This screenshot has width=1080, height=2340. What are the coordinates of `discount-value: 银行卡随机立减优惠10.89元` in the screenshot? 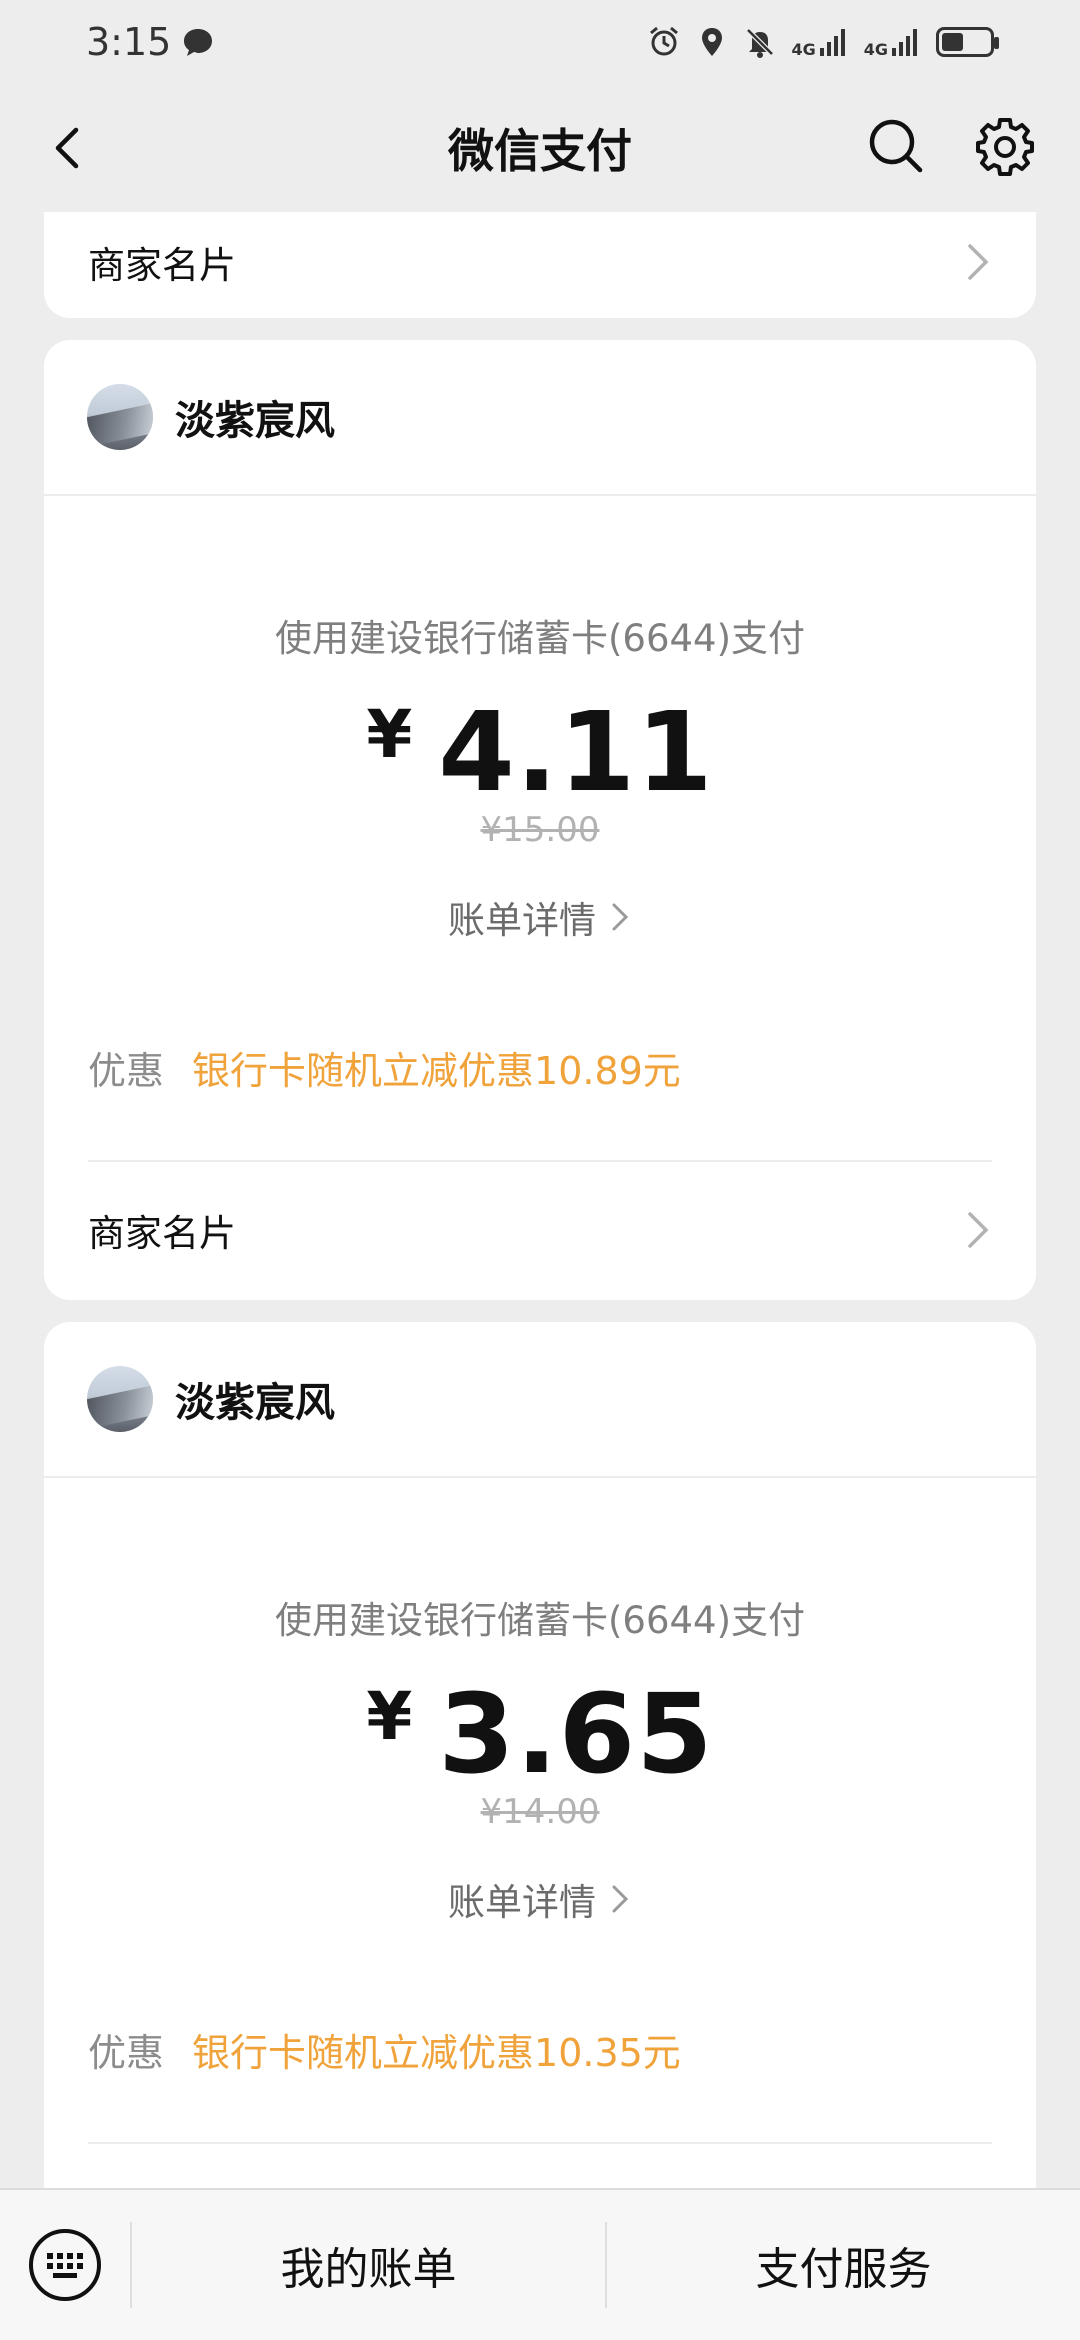 It's located at (436, 1071).